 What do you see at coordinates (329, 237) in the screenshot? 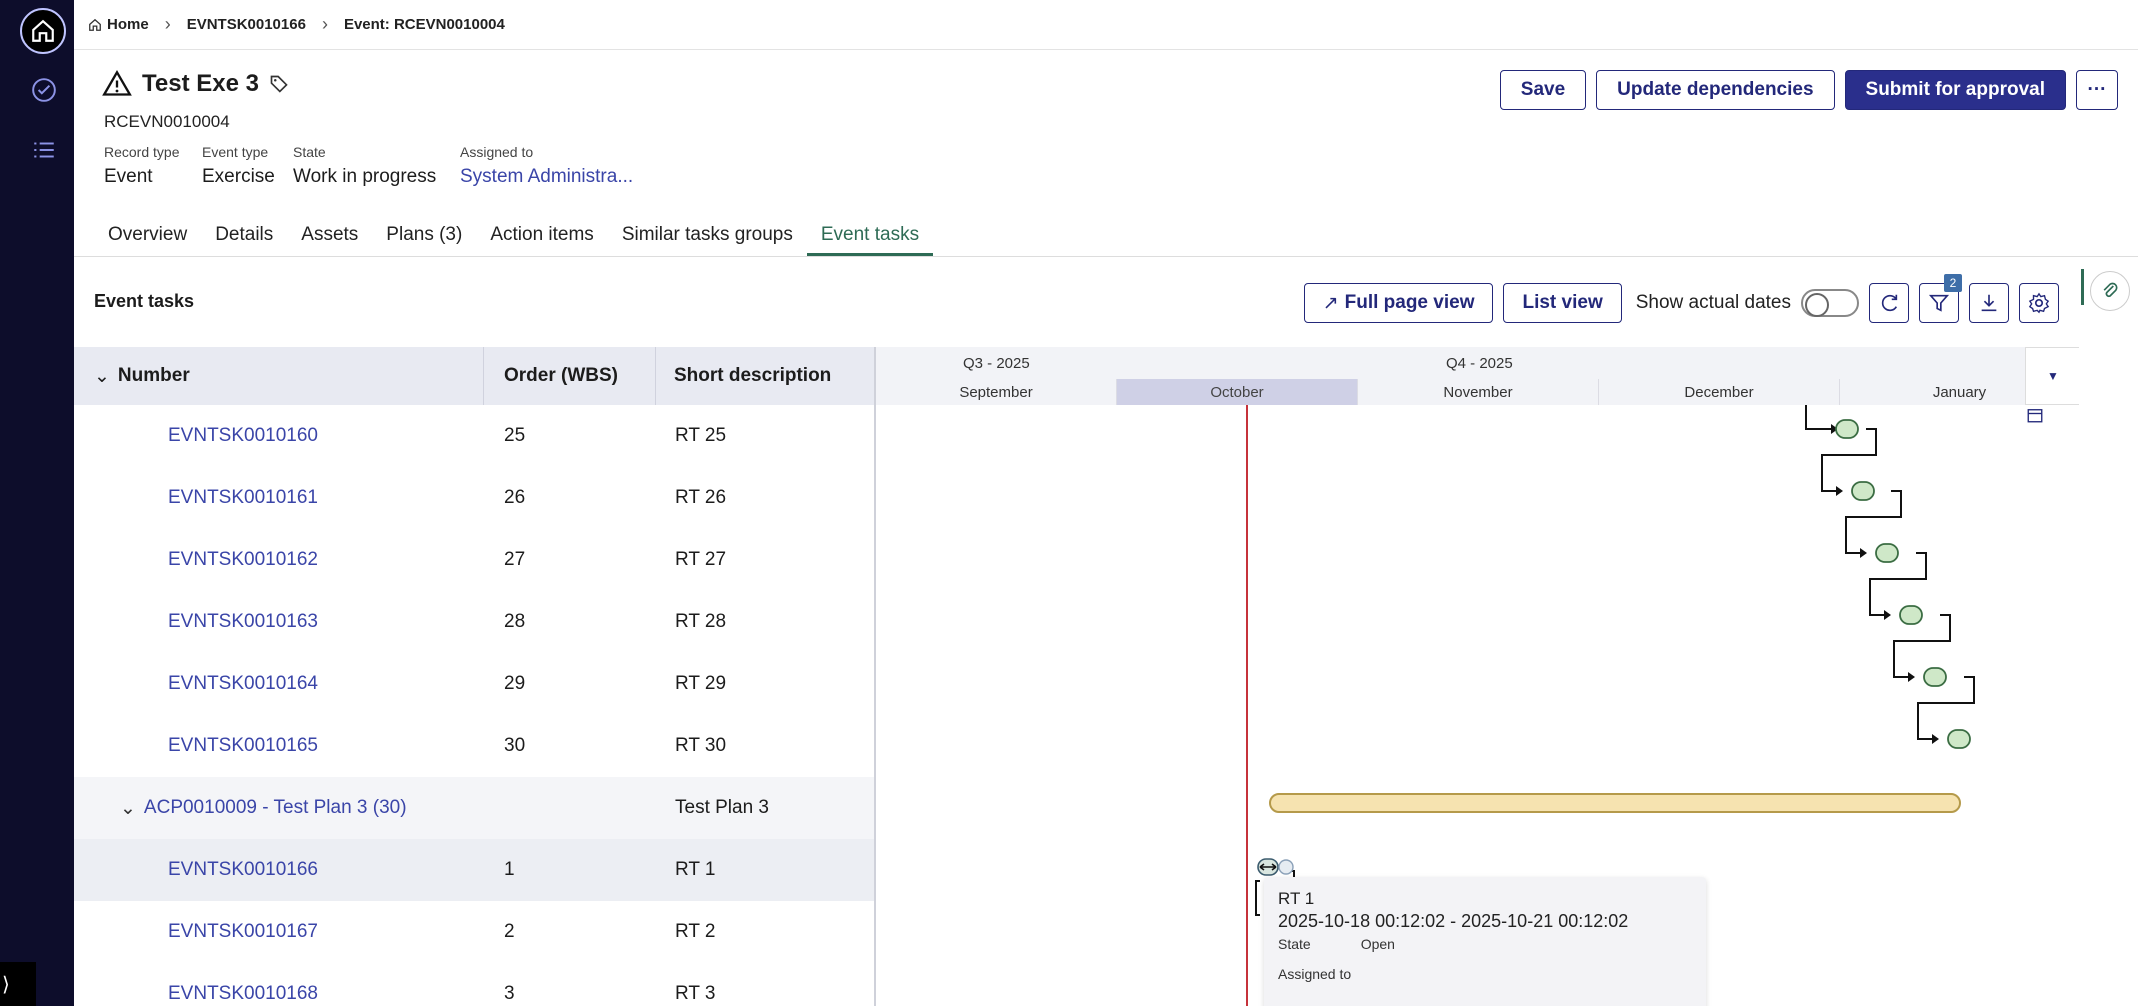
I see `tab-assets: Assets` at bounding box center [329, 237].